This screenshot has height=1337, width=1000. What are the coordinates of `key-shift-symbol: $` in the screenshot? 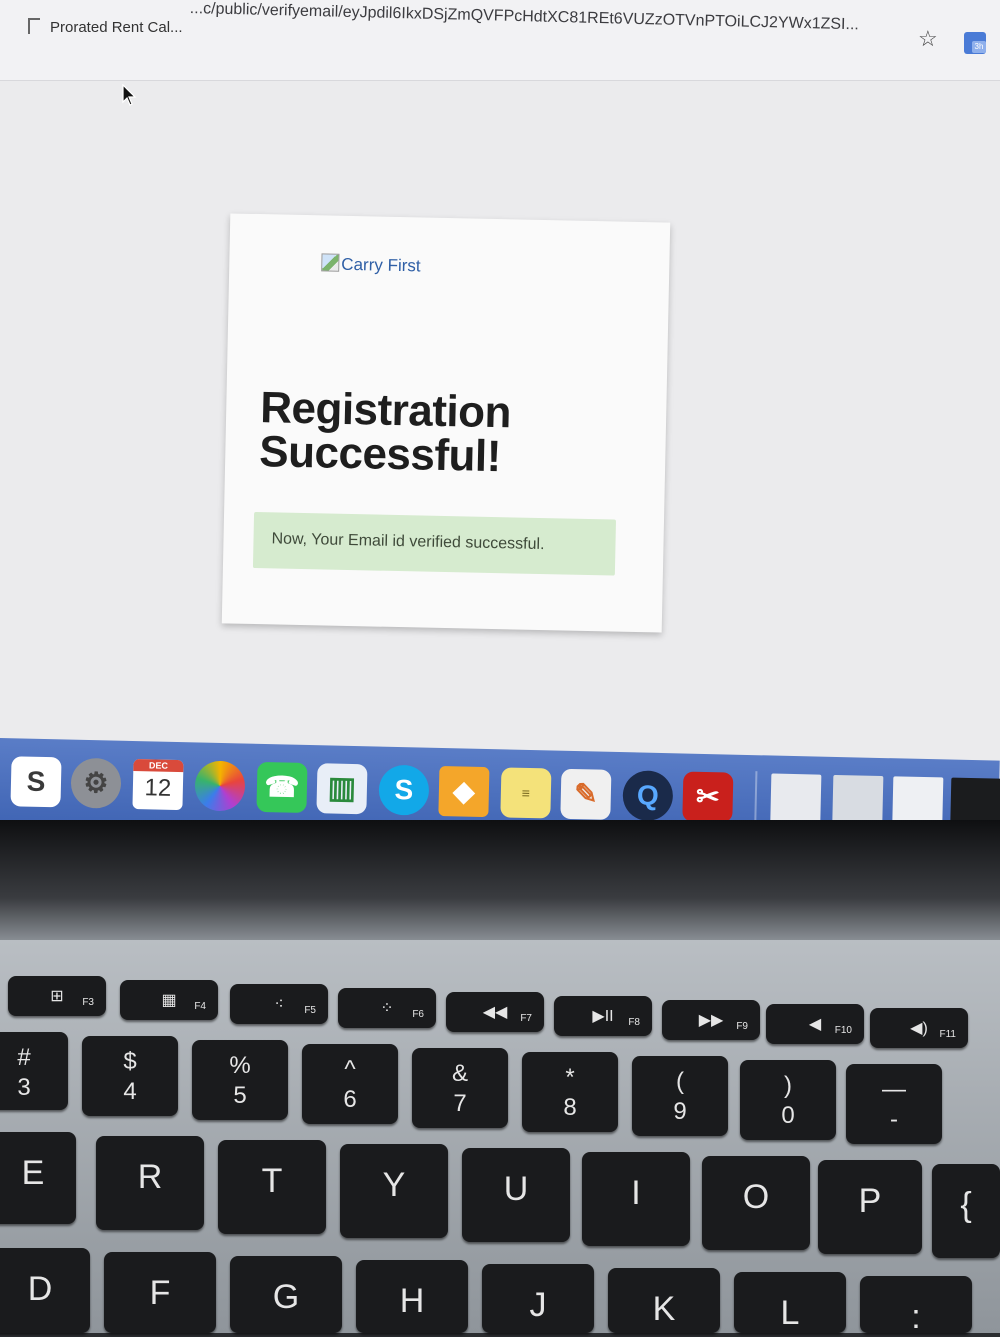 It's located at (130, 1061).